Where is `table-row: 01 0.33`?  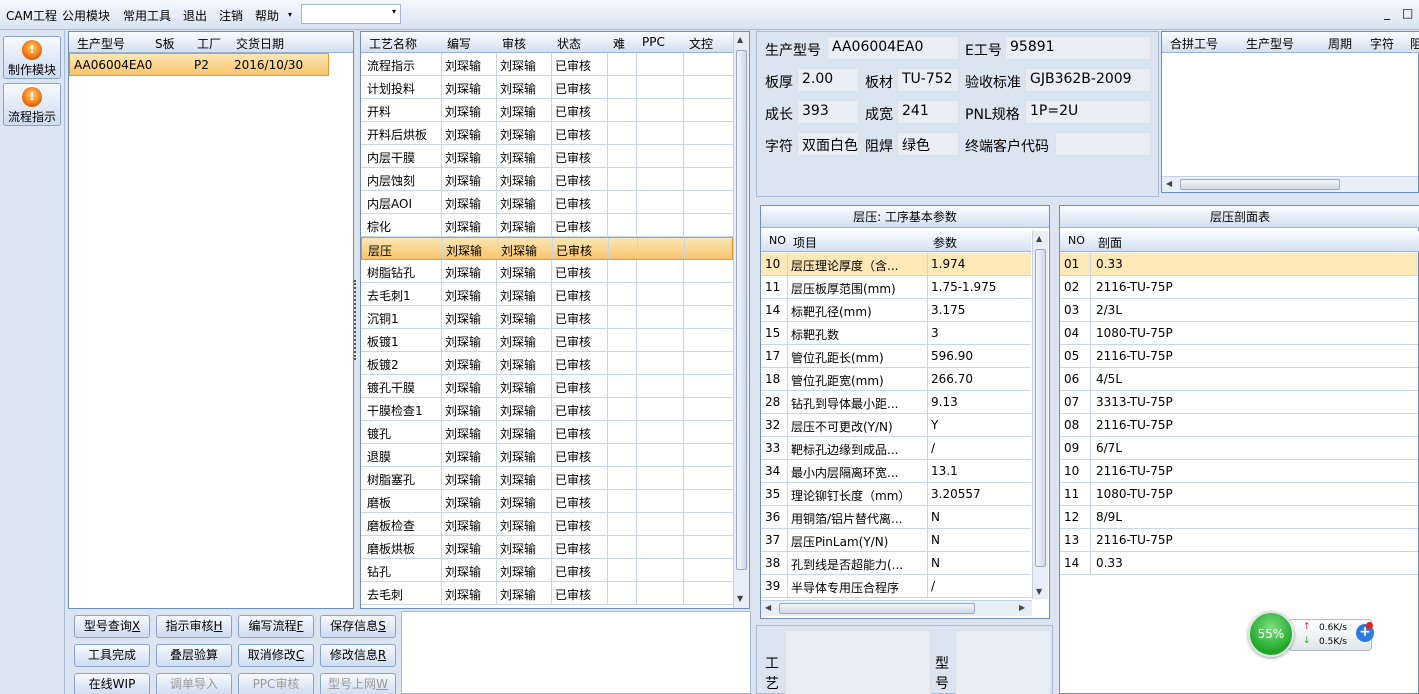
table-row: 01 0.33 is located at coordinates (1239, 264).